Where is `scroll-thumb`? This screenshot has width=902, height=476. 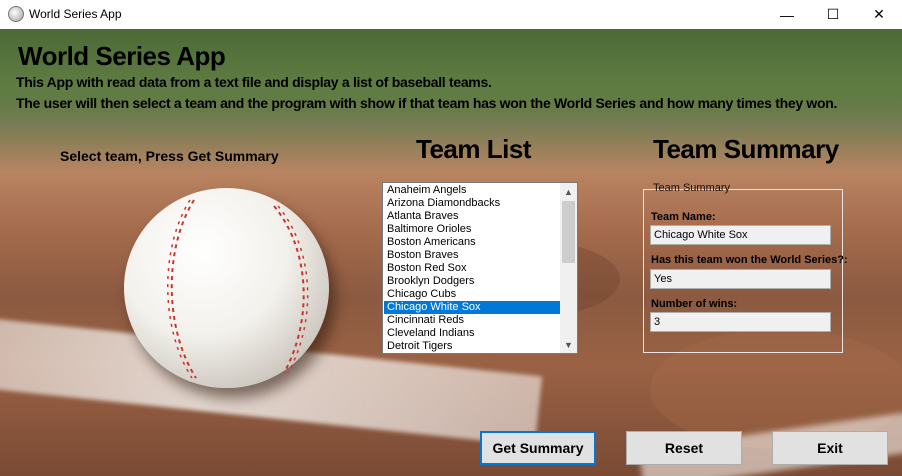 scroll-thumb is located at coordinates (568, 232).